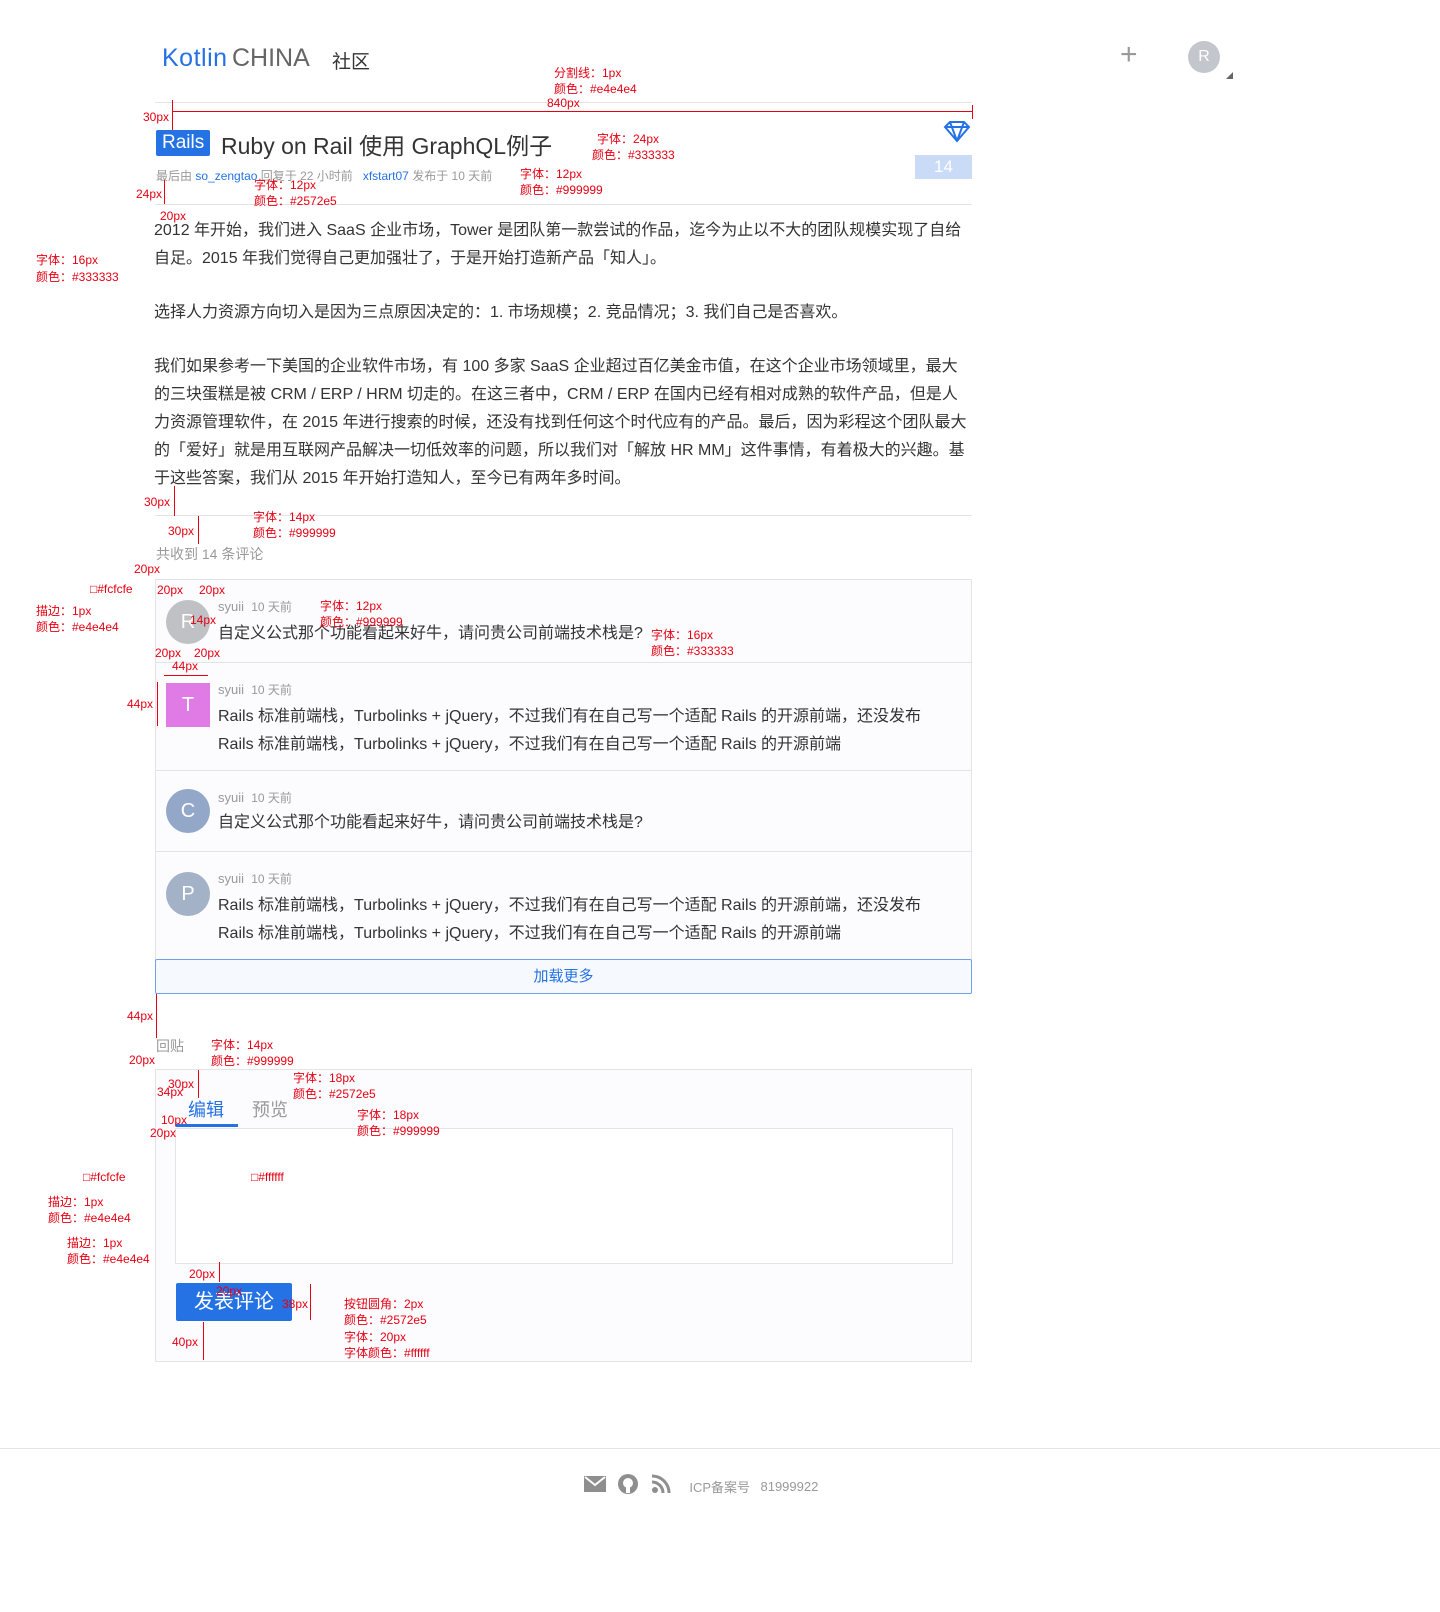  What do you see at coordinates (351, 60) in the screenshot?
I see `nav-community: 社区` at bounding box center [351, 60].